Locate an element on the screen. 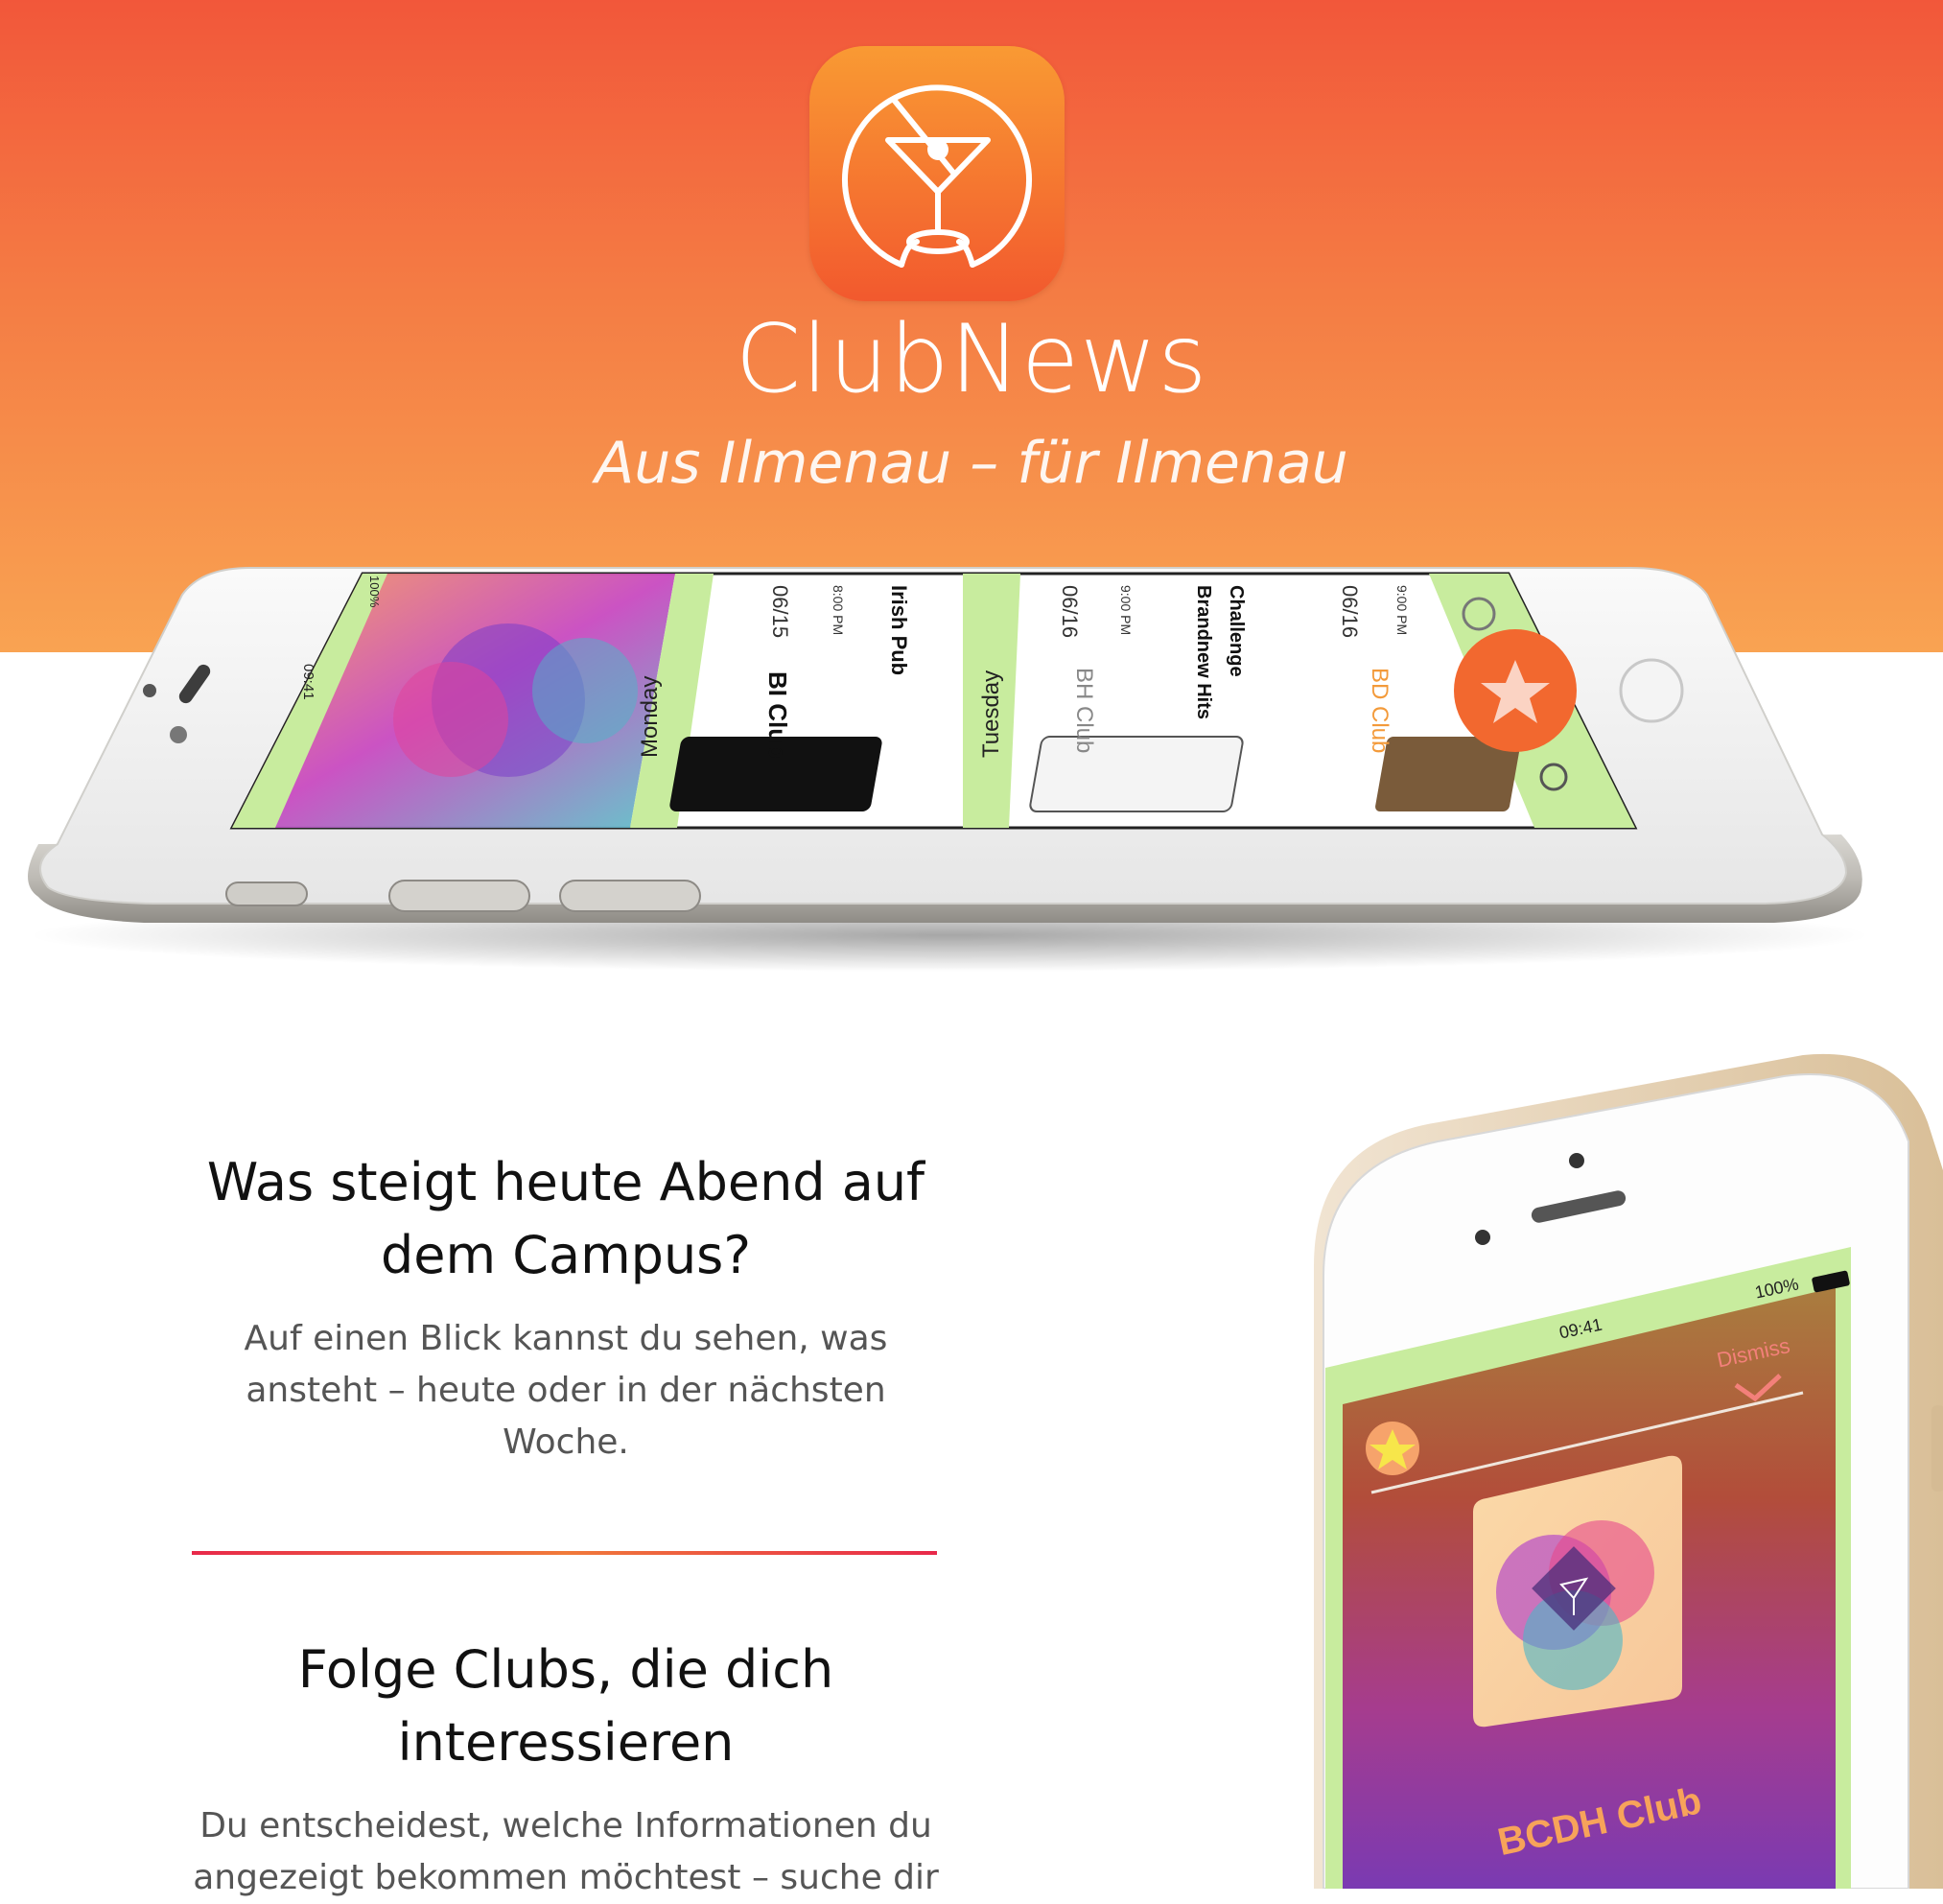 This screenshot has width=1943, height=1904. cell-event: Challenge is located at coordinates (1236, 631).